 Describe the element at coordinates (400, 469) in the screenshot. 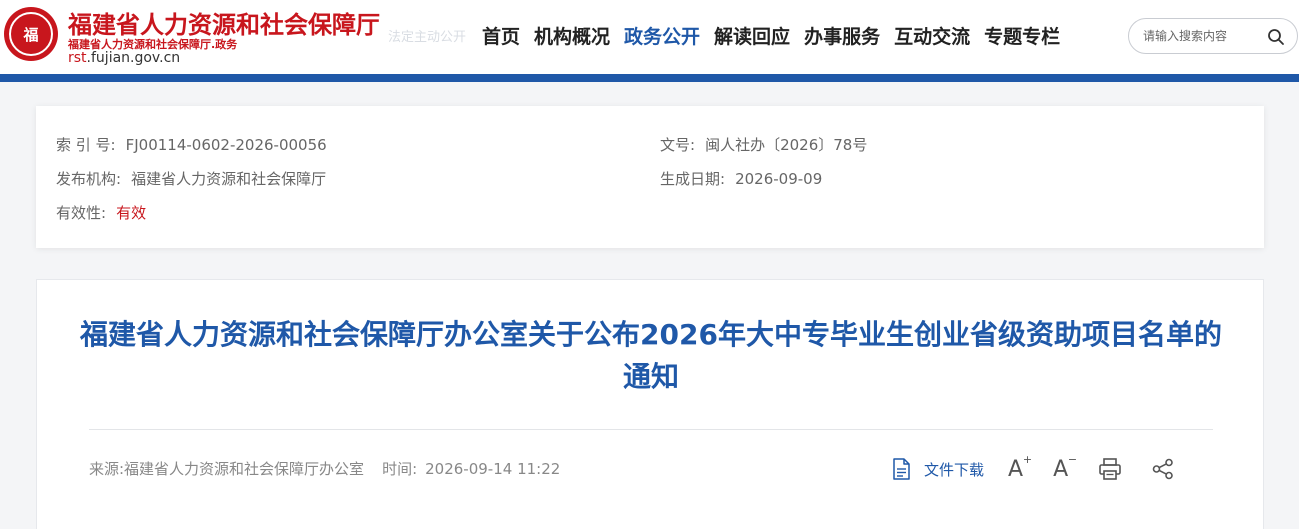

I see `article-time-label: 时间:` at that location.